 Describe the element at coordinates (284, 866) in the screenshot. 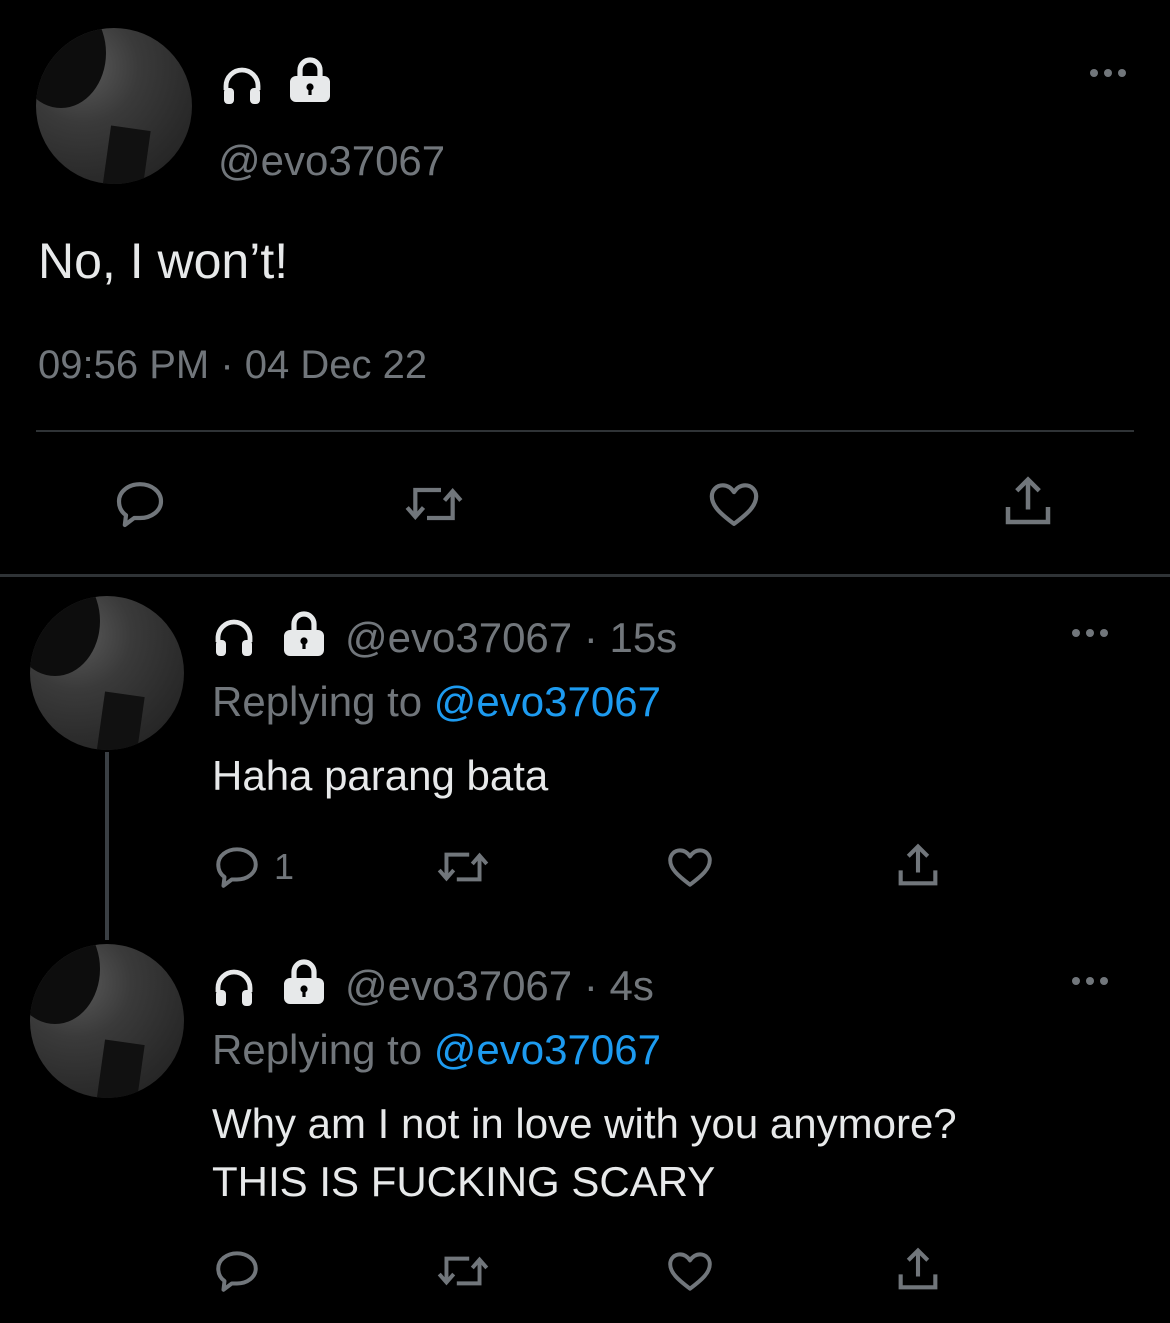

I see `reply-count: 1` at that location.